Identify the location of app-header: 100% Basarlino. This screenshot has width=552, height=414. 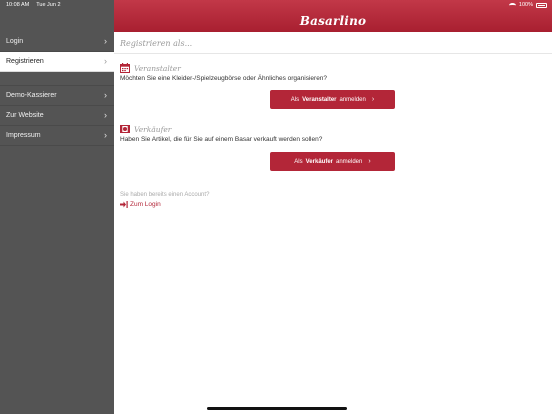
(333, 16).